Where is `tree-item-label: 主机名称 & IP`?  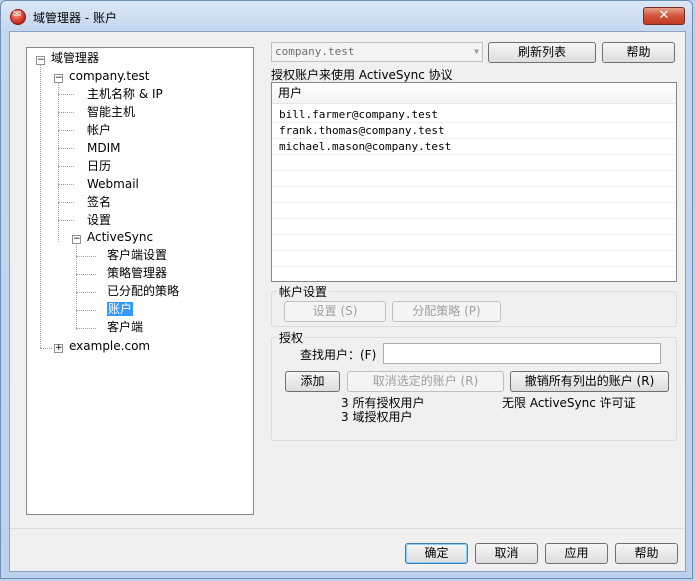
tree-item-label: 主机名称 & IP is located at coordinates (125, 94).